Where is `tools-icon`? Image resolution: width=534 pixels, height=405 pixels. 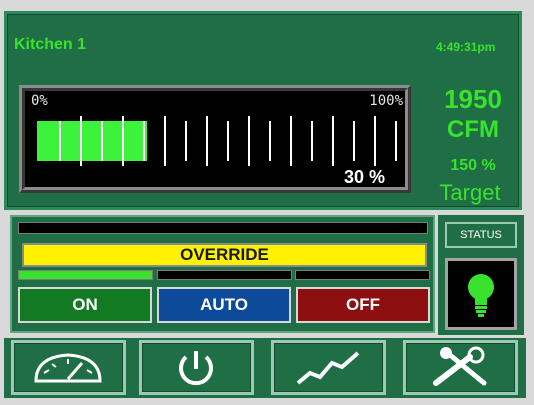
tools-icon is located at coordinates (460, 366).